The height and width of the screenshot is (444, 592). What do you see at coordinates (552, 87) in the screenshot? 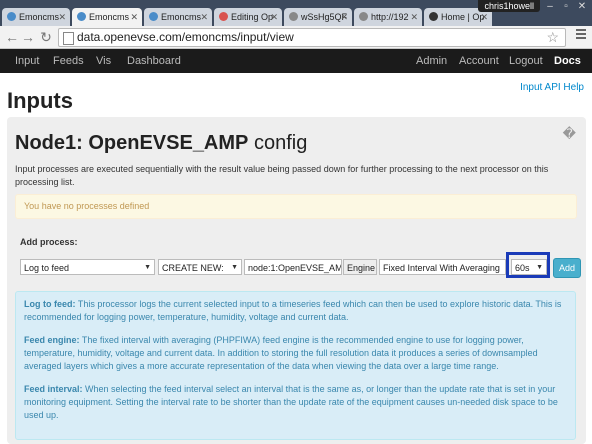
I see `input-api-help-link: Input API Help` at bounding box center [552, 87].